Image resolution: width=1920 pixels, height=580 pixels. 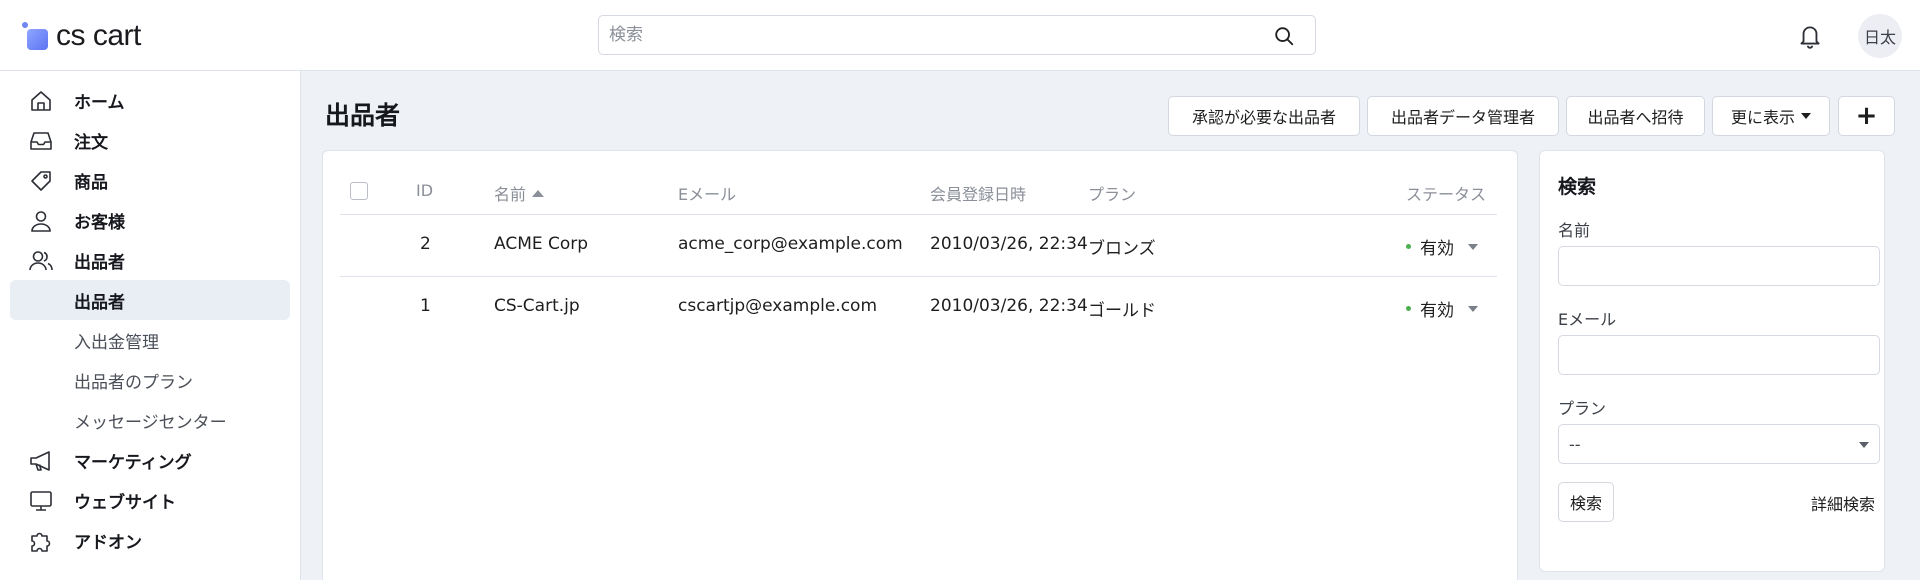 I want to click on notifications-bell-icon, so click(x=1810, y=36).